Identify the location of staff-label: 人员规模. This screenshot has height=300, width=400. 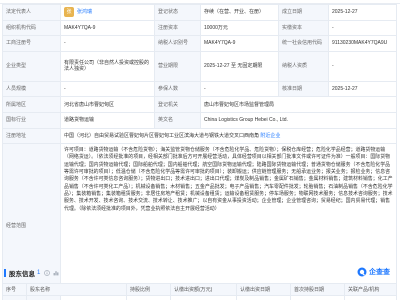
(31, 89).